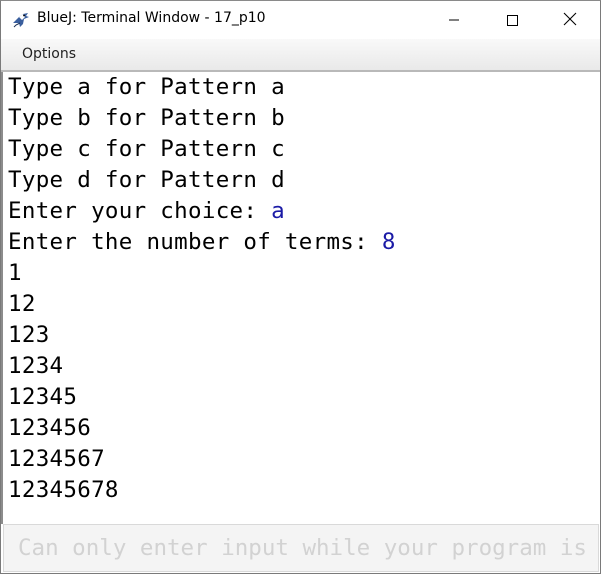 The height and width of the screenshot is (574, 601). I want to click on output-line: Enter your choice: a, so click(146, 211).